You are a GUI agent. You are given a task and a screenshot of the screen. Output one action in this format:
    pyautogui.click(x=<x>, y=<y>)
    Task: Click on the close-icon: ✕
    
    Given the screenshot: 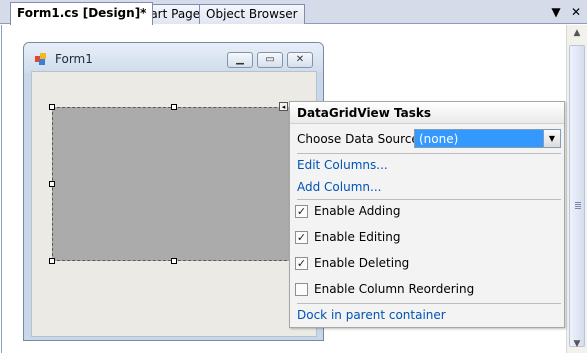 What is the action you would take?
    pyautogui.click(x=300, y=59)
    